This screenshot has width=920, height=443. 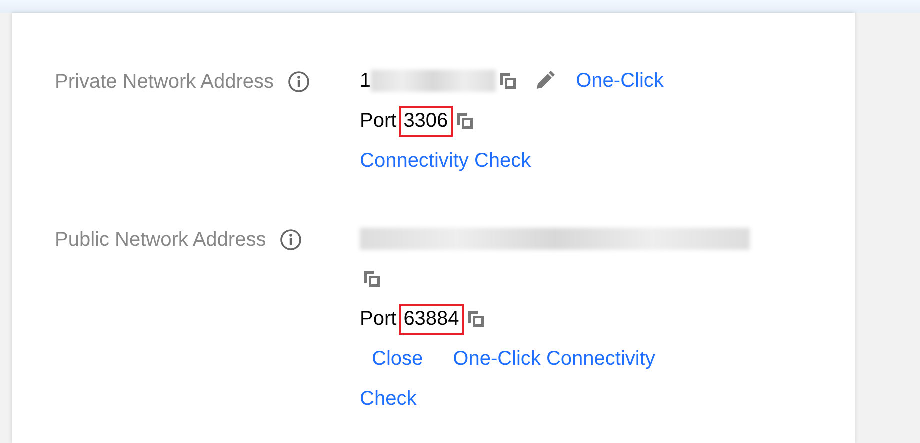 I want to click on link: Check, so click(x=388, y=399).